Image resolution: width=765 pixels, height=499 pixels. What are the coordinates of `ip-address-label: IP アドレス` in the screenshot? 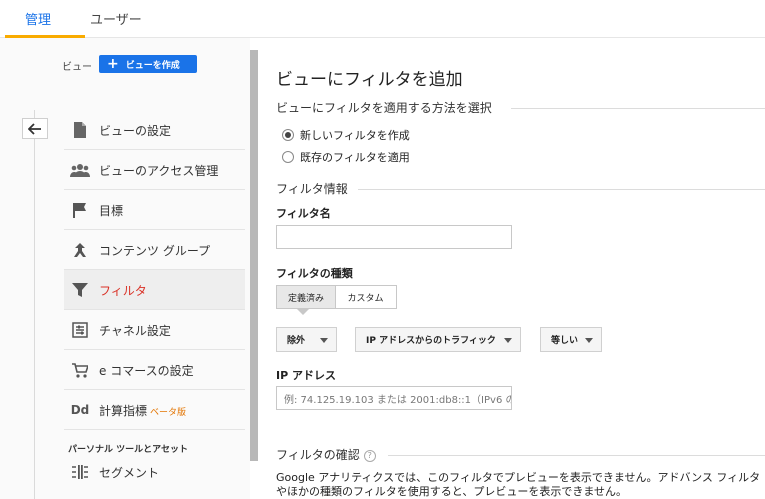 It's located at (306, 375).